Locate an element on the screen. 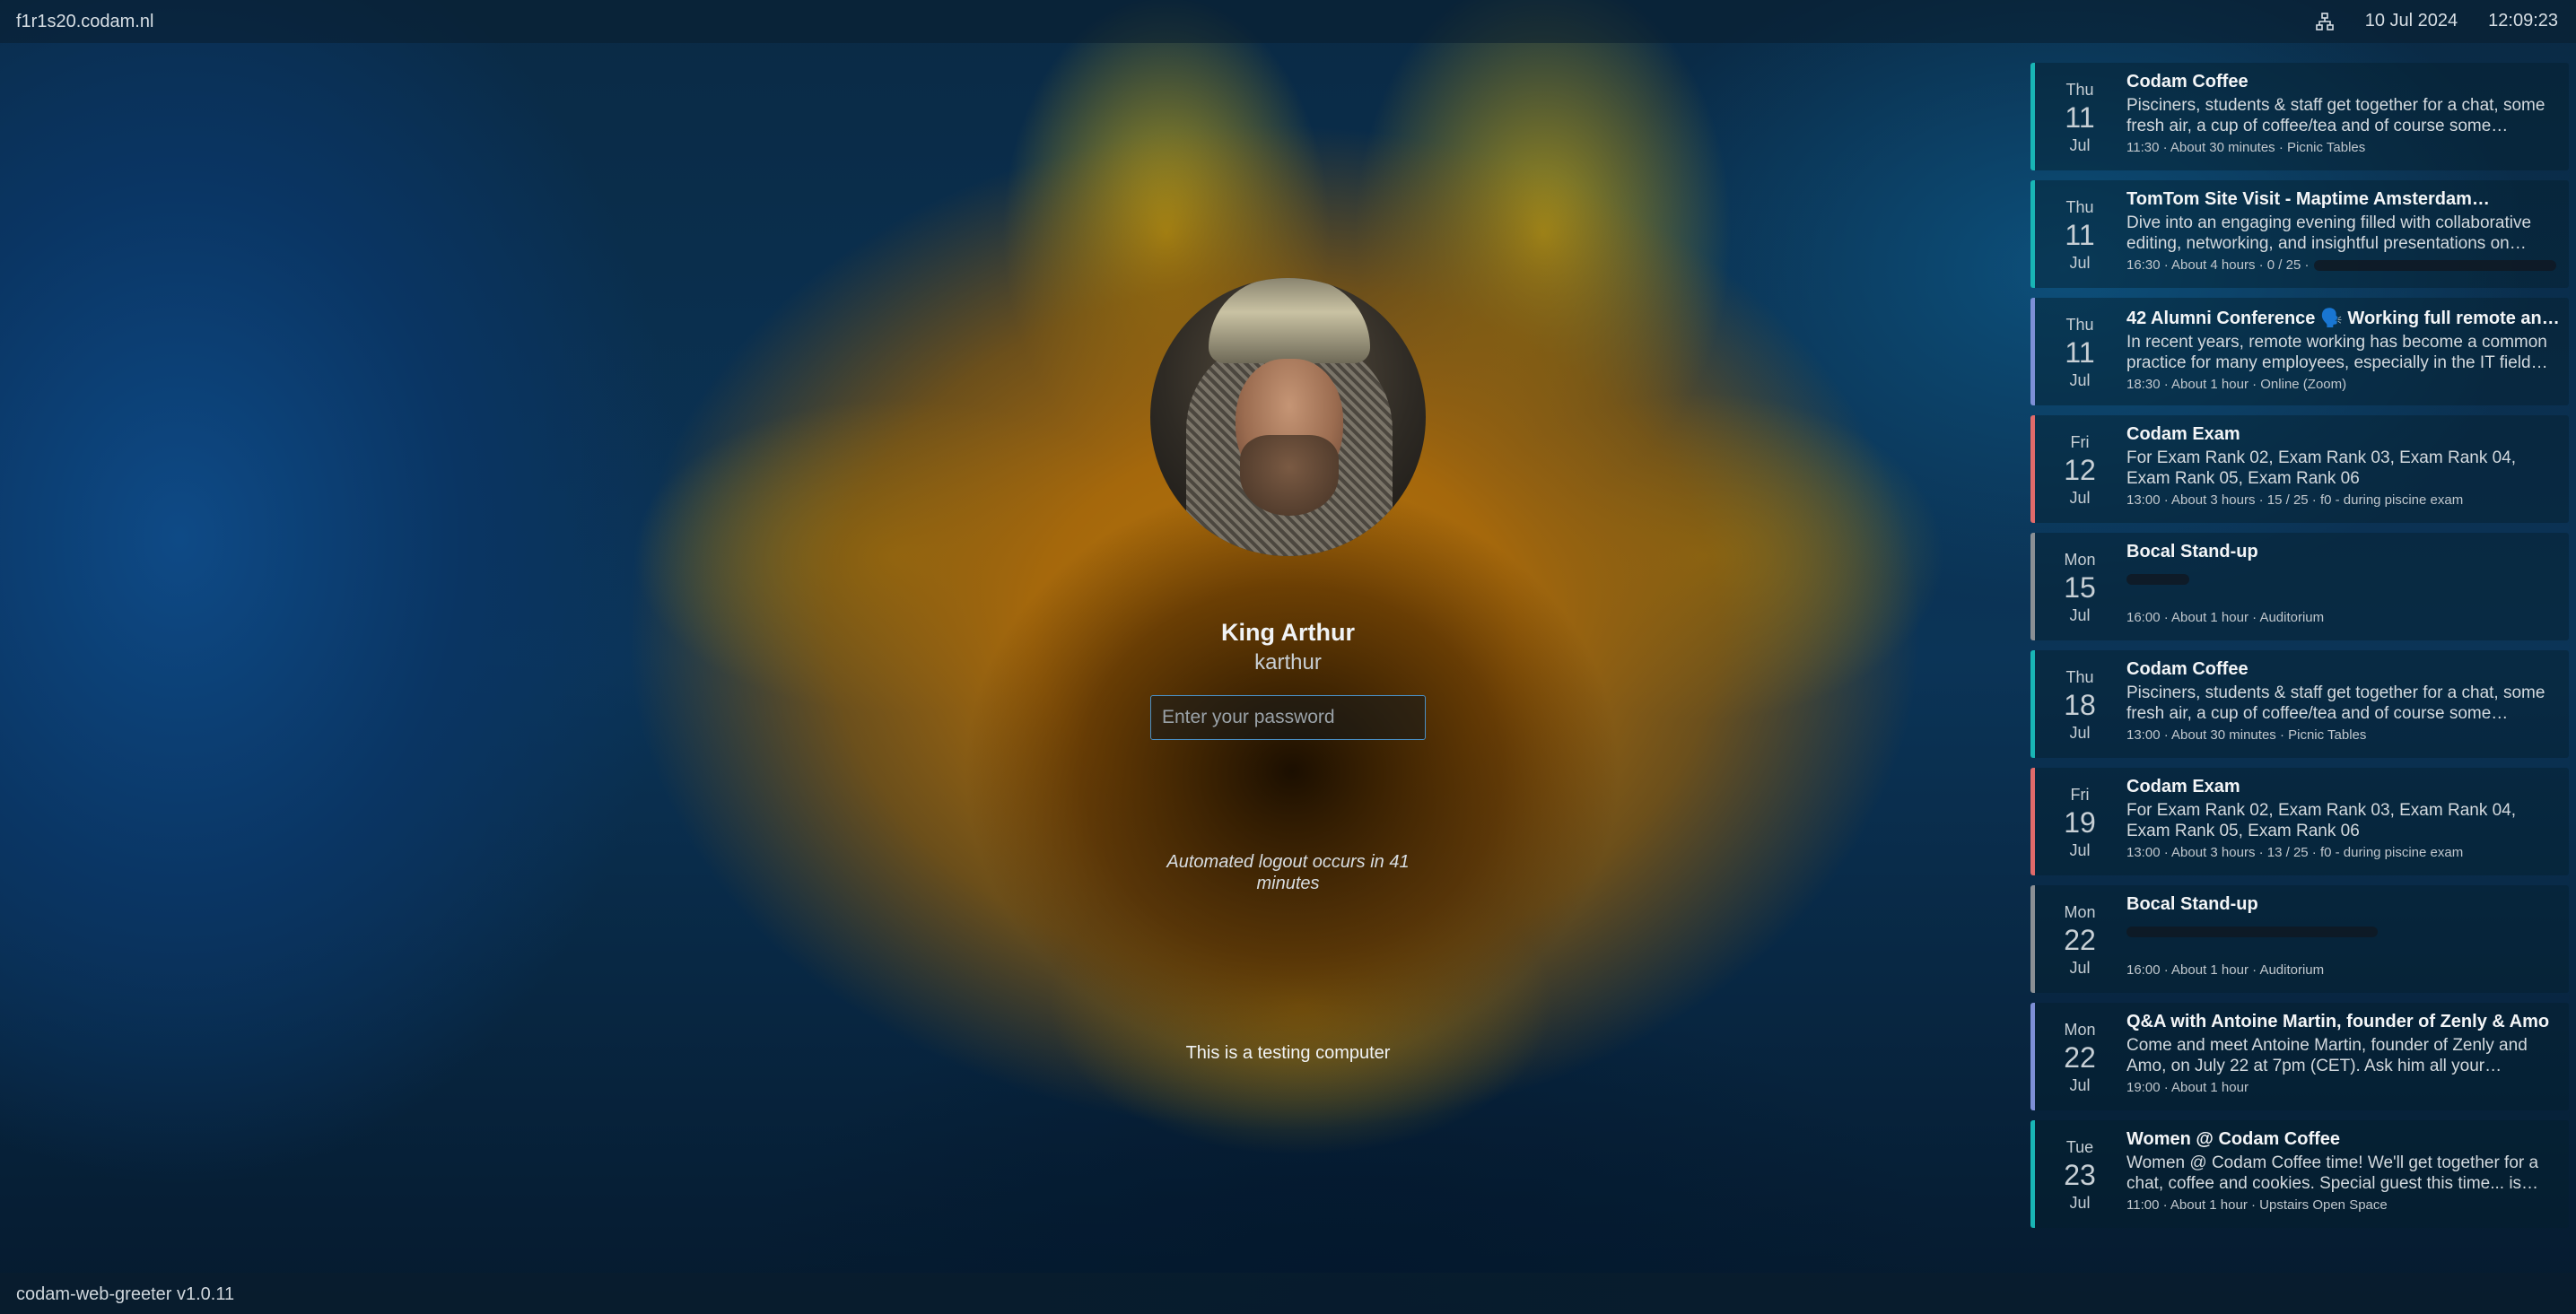 The image size is (2576, 1314). username: karthur is located at coordinates (1288, 662).